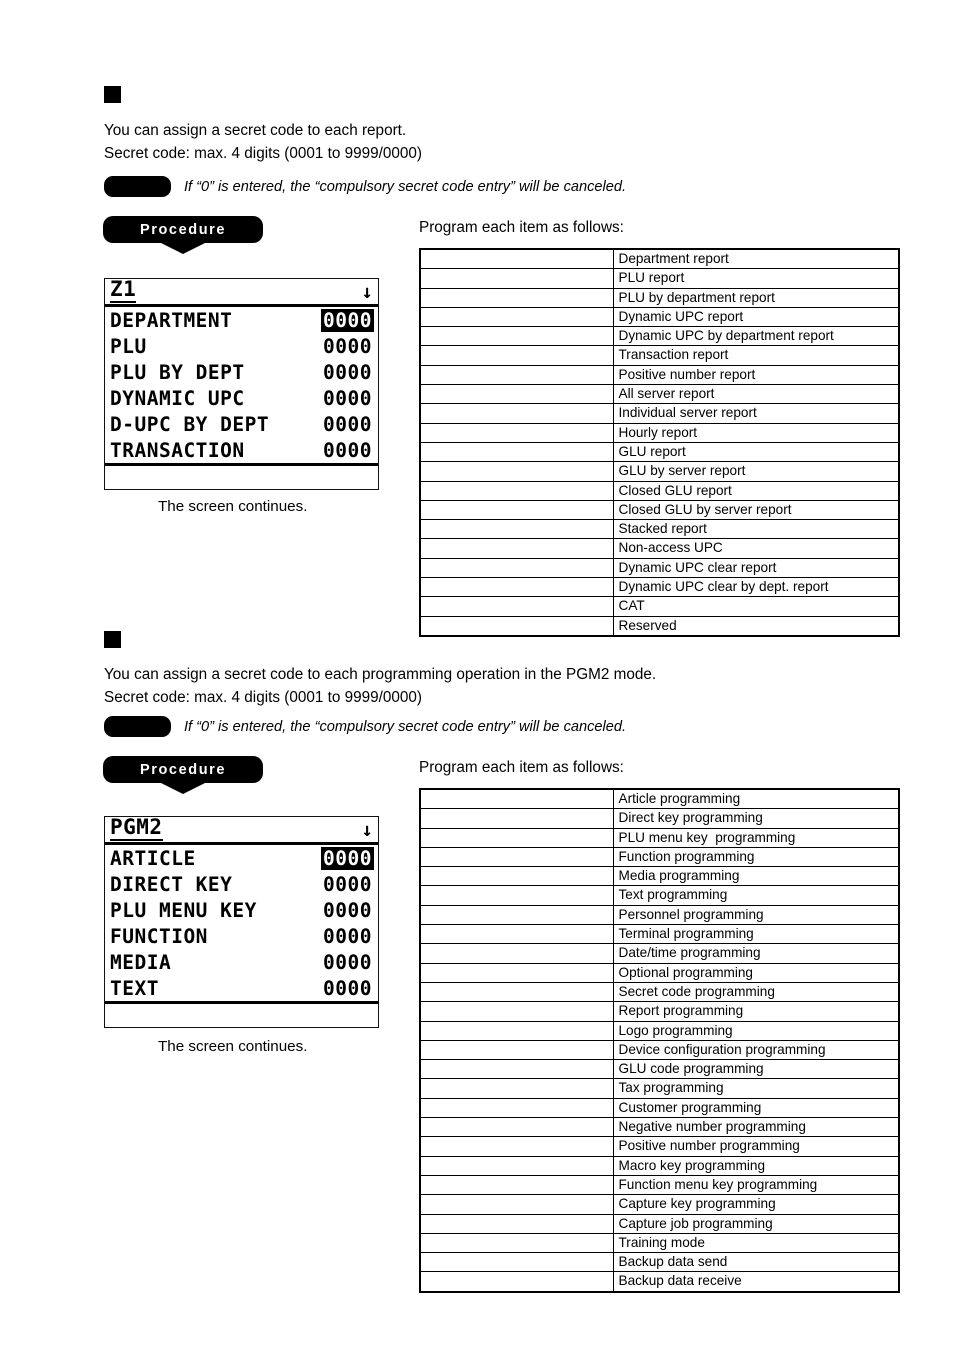 This screenshot has width=954, height=1348. Describe the element at coordinates (171, 884) in the screenshot. I see `lcd-row-label: DIRECT KEY` at that location.